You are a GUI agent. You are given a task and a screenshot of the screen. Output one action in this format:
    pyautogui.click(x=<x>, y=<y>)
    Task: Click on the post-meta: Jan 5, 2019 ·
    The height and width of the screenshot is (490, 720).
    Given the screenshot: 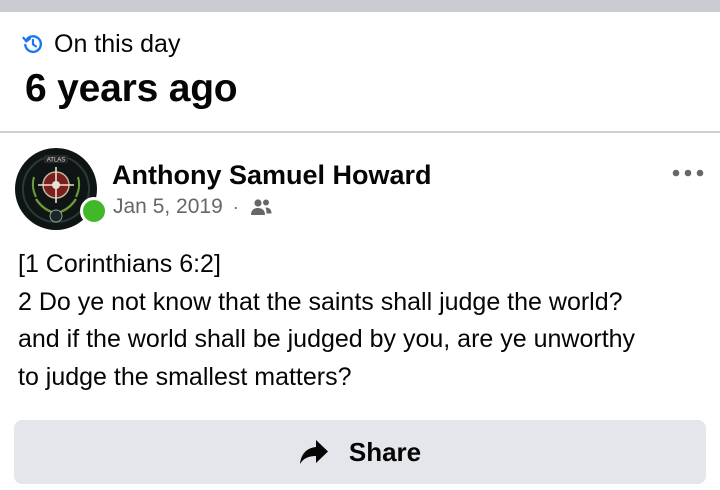 What is the action you would take?
    pyautogui.click(x=193, y=207)
    